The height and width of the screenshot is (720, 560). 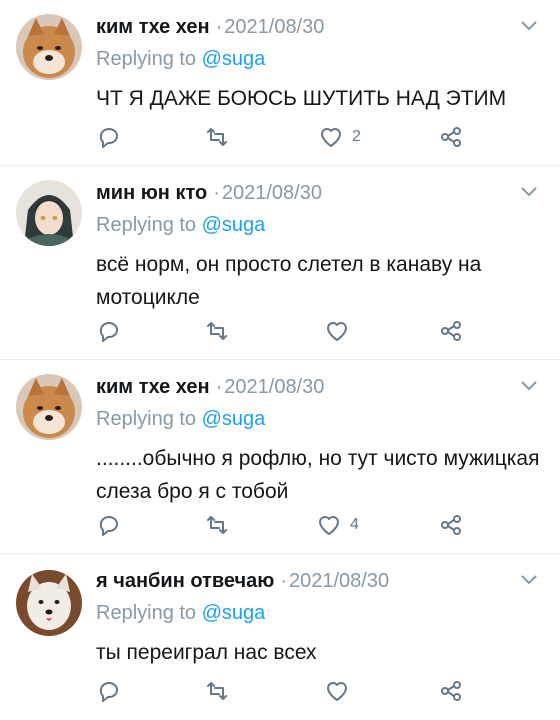 What do you see at coordinates (151, 193) in the screenshot?
I see `author-name: мин юн кто` at bounding box center [151, 193].